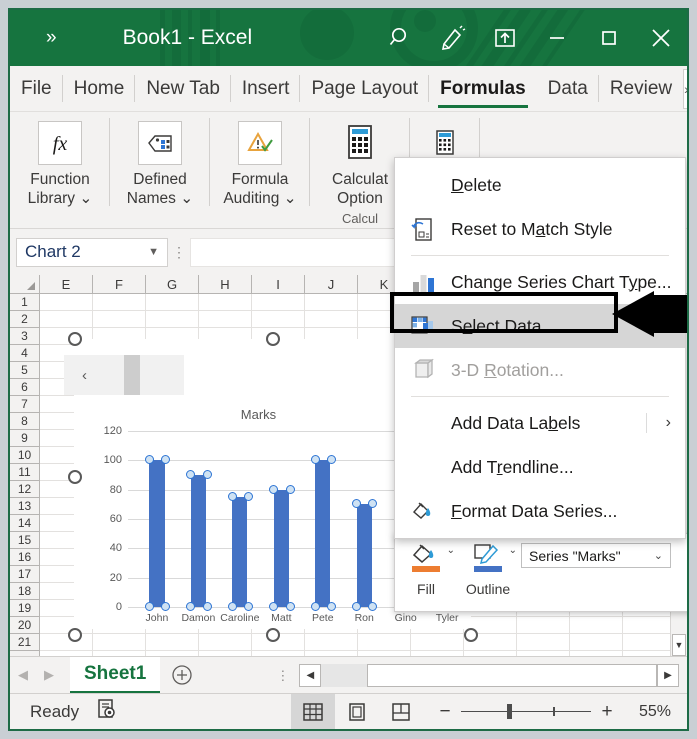 The image size is (697, 739). I want to click on ribbon-group-defined-names: Defined Names ⌄, so click(160, 170).